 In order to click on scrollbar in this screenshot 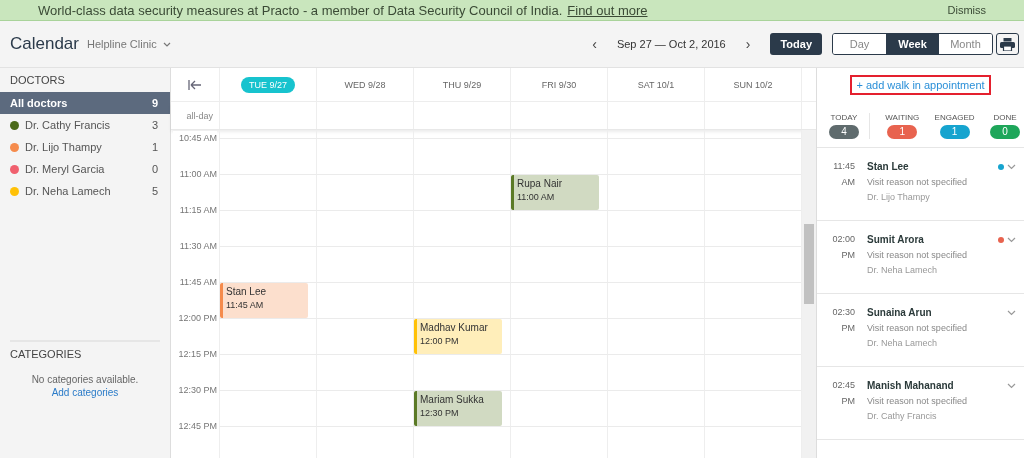, I will do `click(809, 294)`.